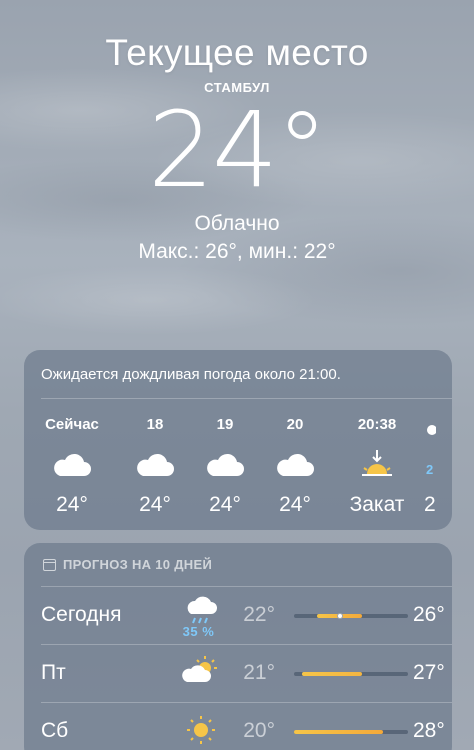 The height and width of the screenshot is (750, 474). I want to click on location-title: Текущее место, so click(237, 52).